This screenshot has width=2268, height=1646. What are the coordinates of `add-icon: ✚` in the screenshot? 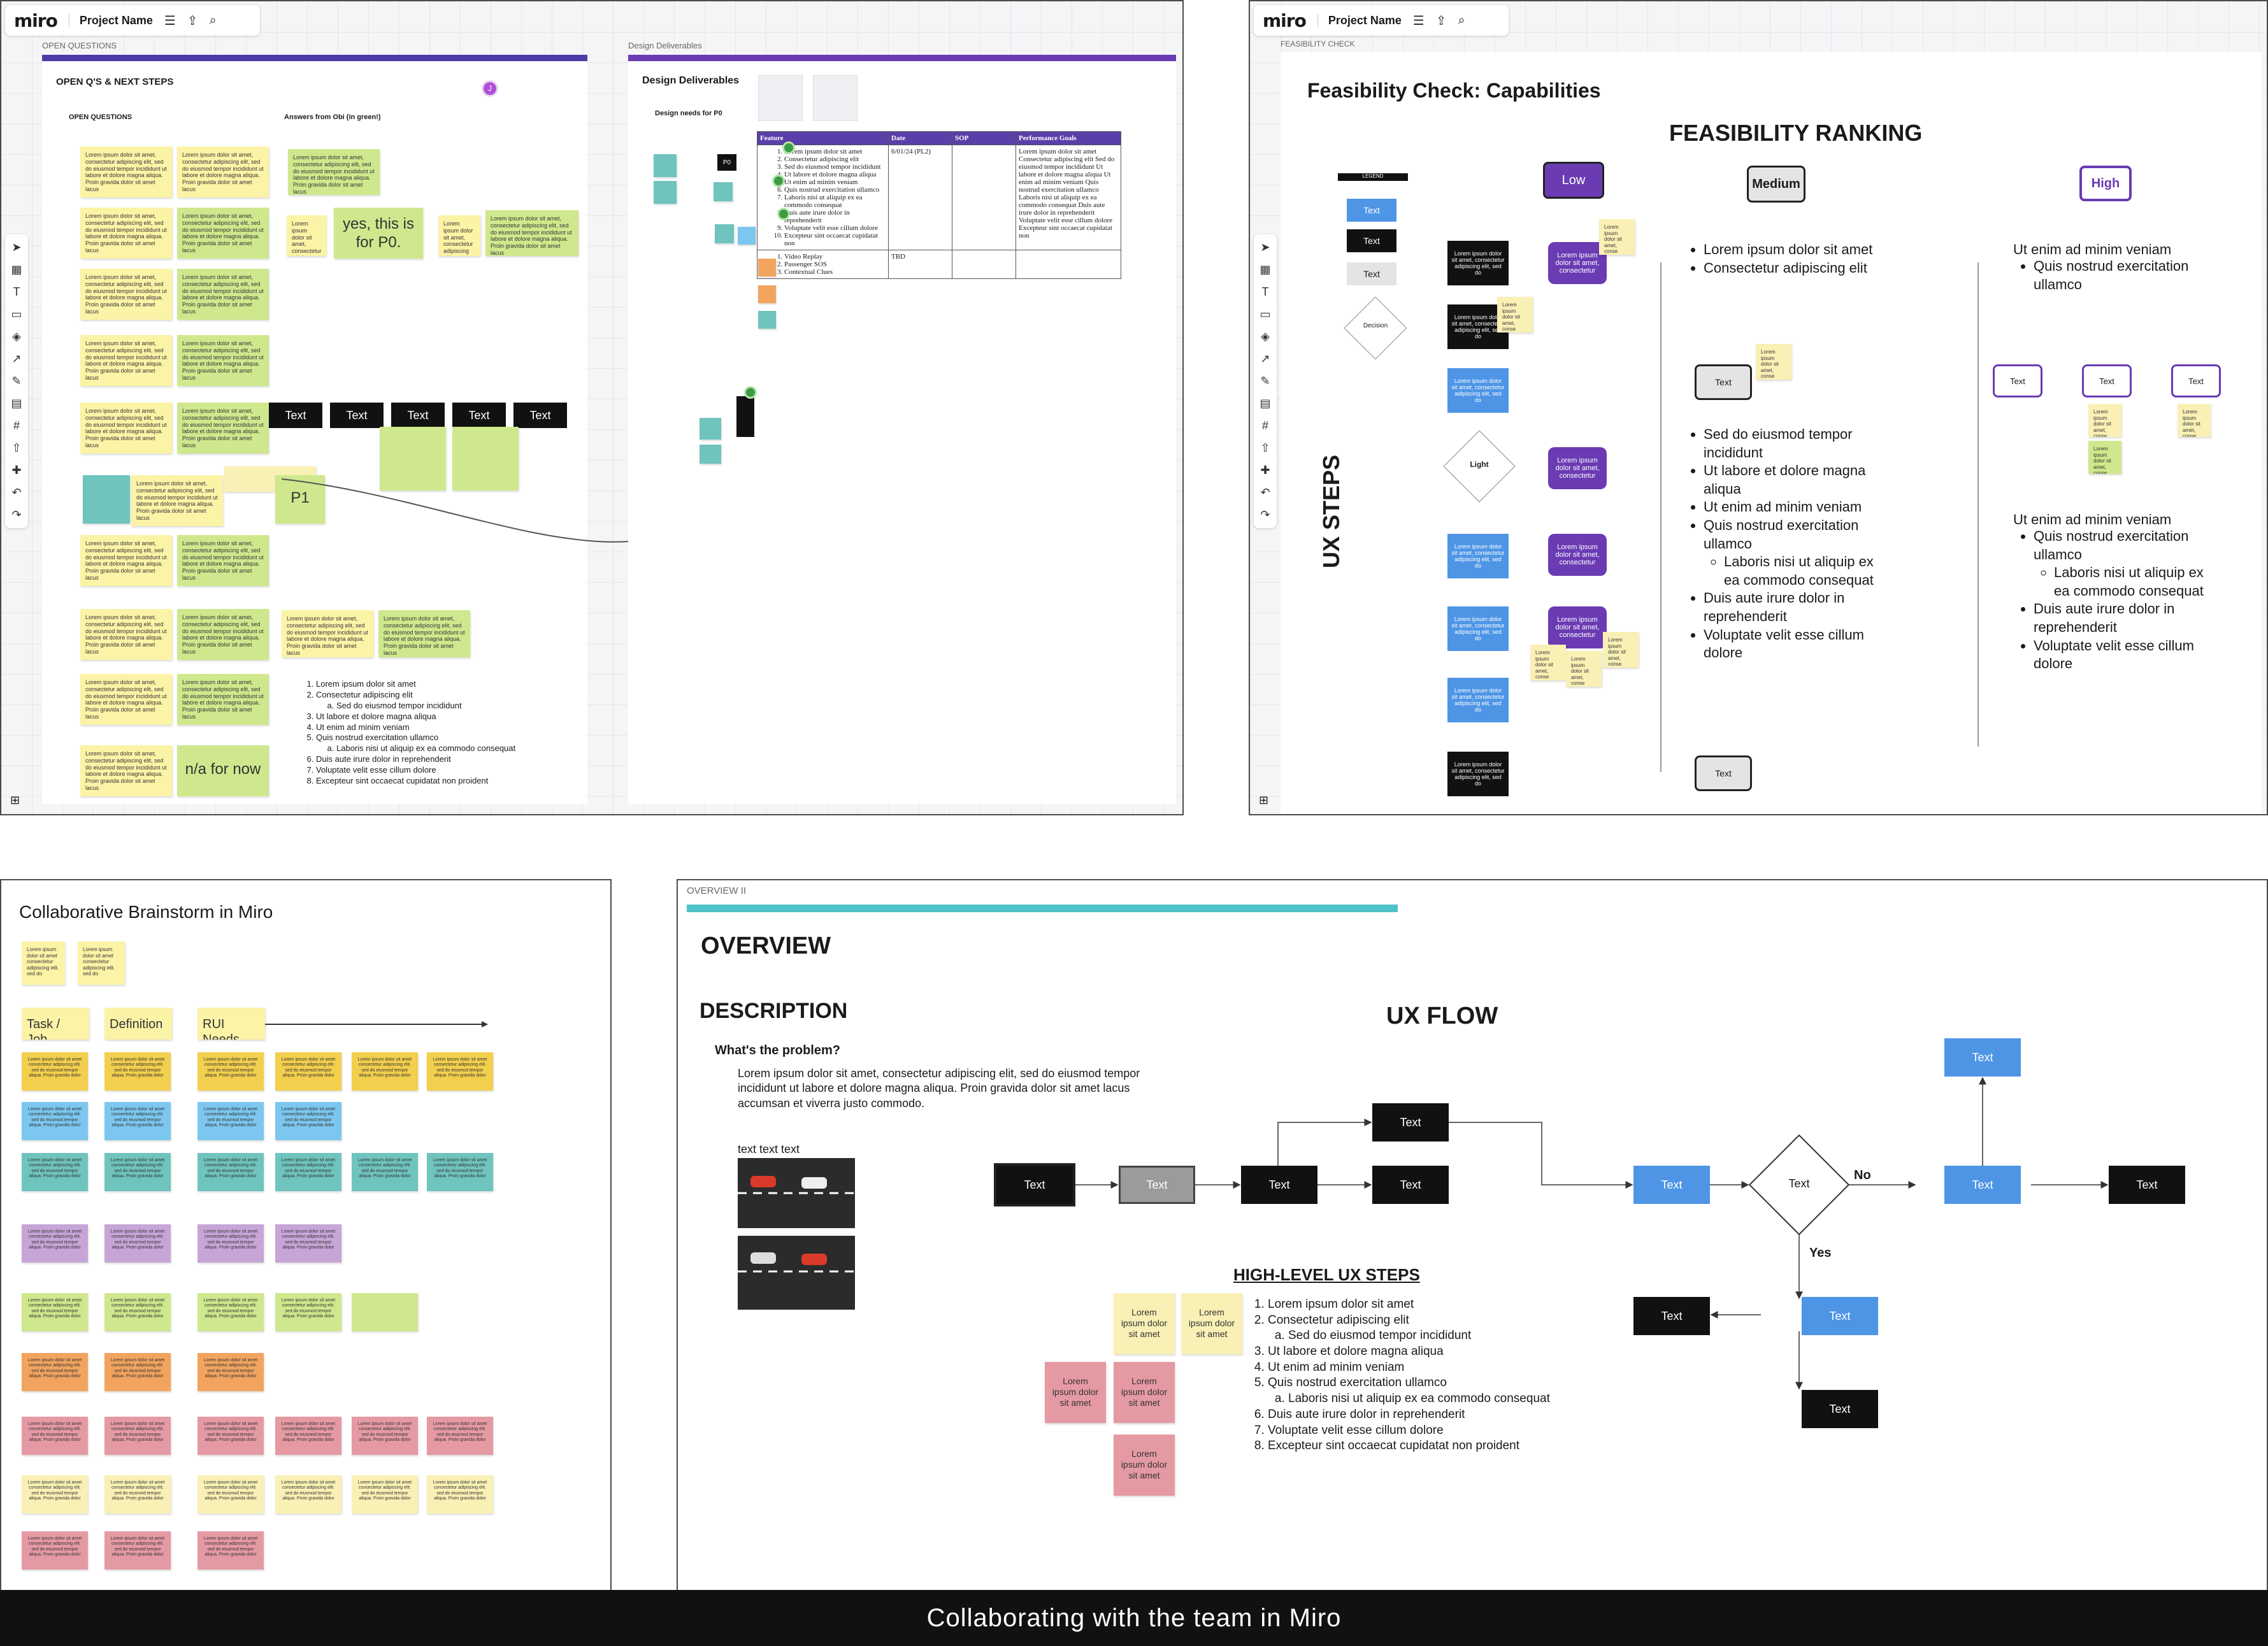 It's located at (1265, 471).